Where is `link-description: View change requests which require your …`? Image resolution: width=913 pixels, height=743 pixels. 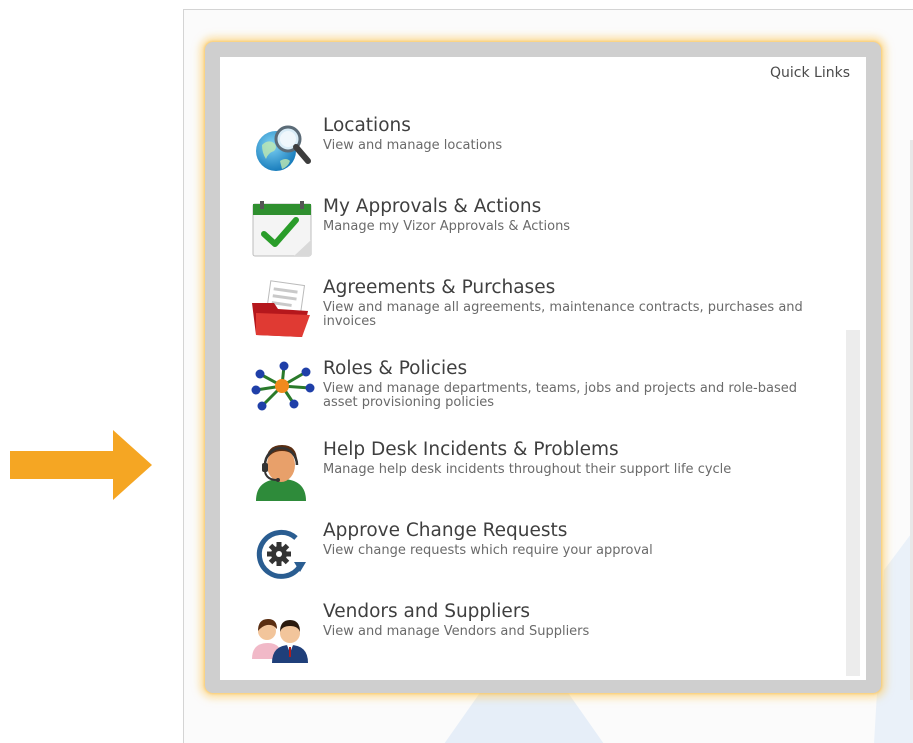 link-description: View change requests which require your … is located at coordinates (488, 550).